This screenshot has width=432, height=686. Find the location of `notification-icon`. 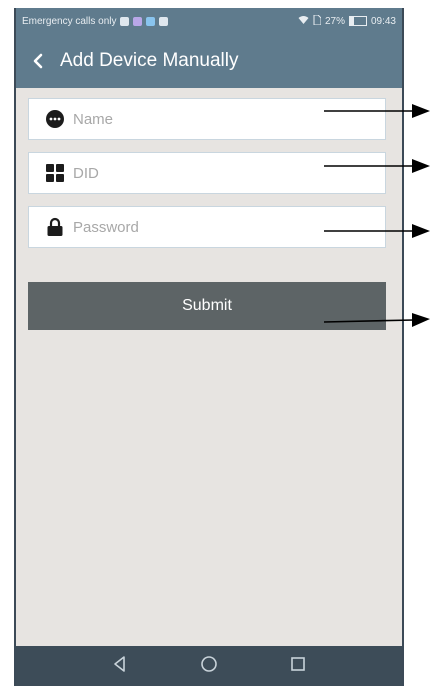

notification-icon is located at coordinates (125, 21).